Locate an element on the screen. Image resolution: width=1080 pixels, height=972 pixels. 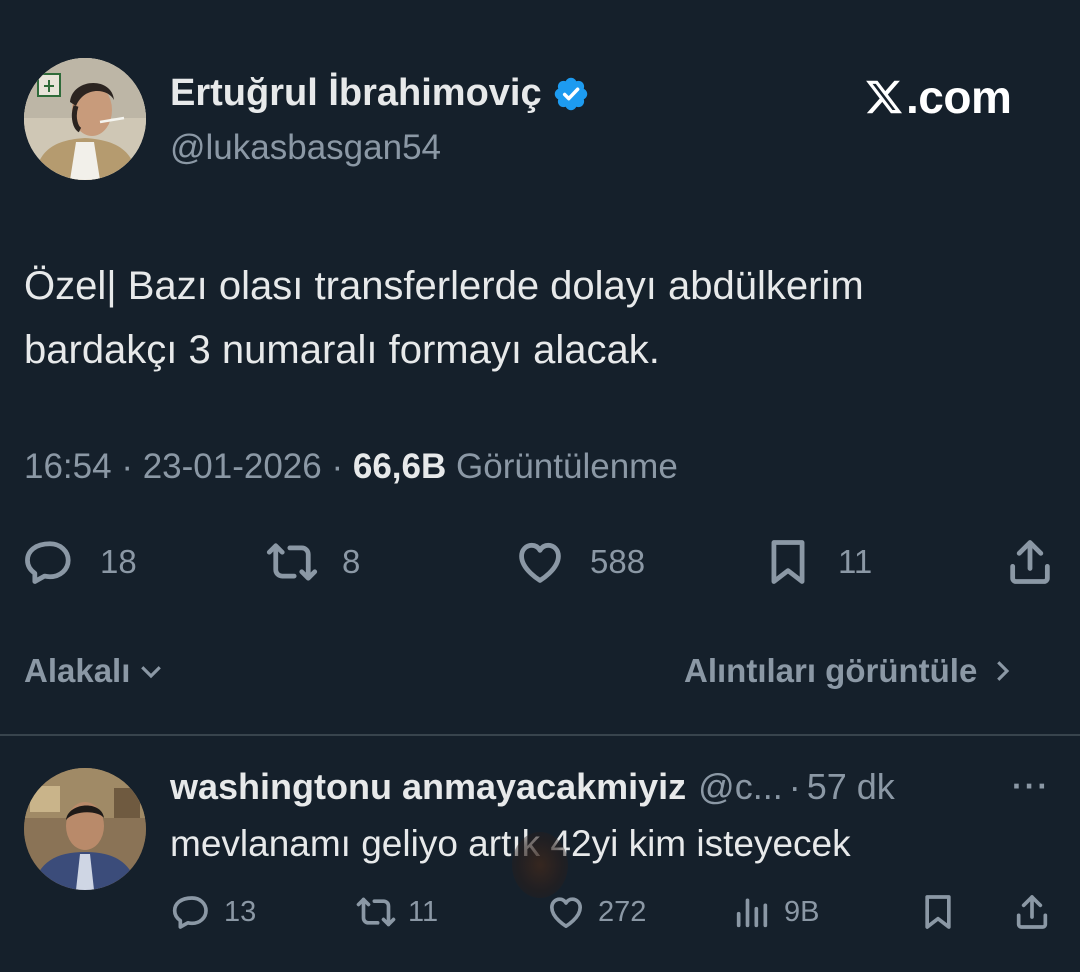
analytics-icon is located at coordinates (752, 913).